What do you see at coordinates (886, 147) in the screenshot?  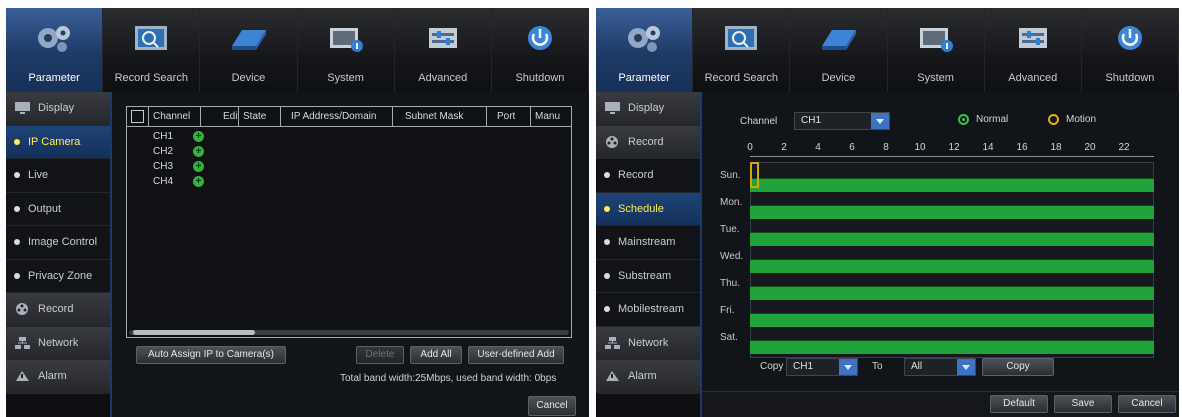 I see `hour-label: 8` at bounding box center [886, 147].